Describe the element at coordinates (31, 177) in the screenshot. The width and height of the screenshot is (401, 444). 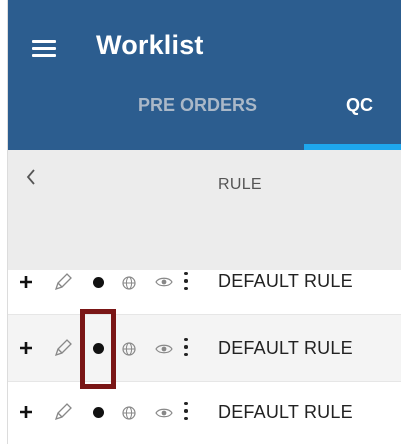
I see `chevron-left-icon` at that location.